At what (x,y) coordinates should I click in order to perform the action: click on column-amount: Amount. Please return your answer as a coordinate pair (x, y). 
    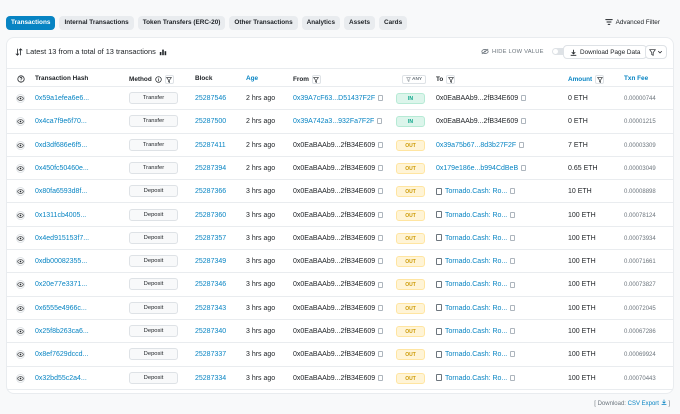
    Looking at the image, I should click on (586, 79).